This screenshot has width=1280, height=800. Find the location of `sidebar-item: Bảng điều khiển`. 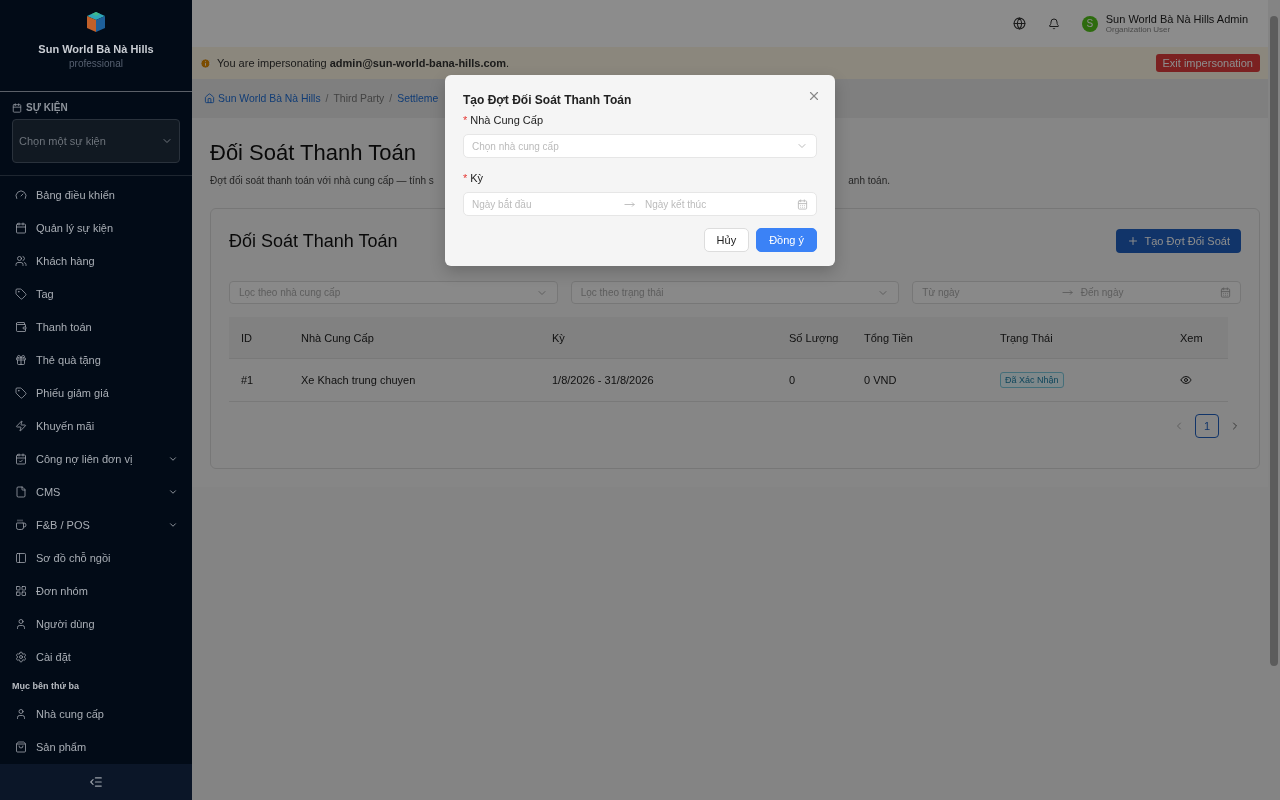

sidebar-item: Bảng điều khiển is located at coordinates (96, 194).